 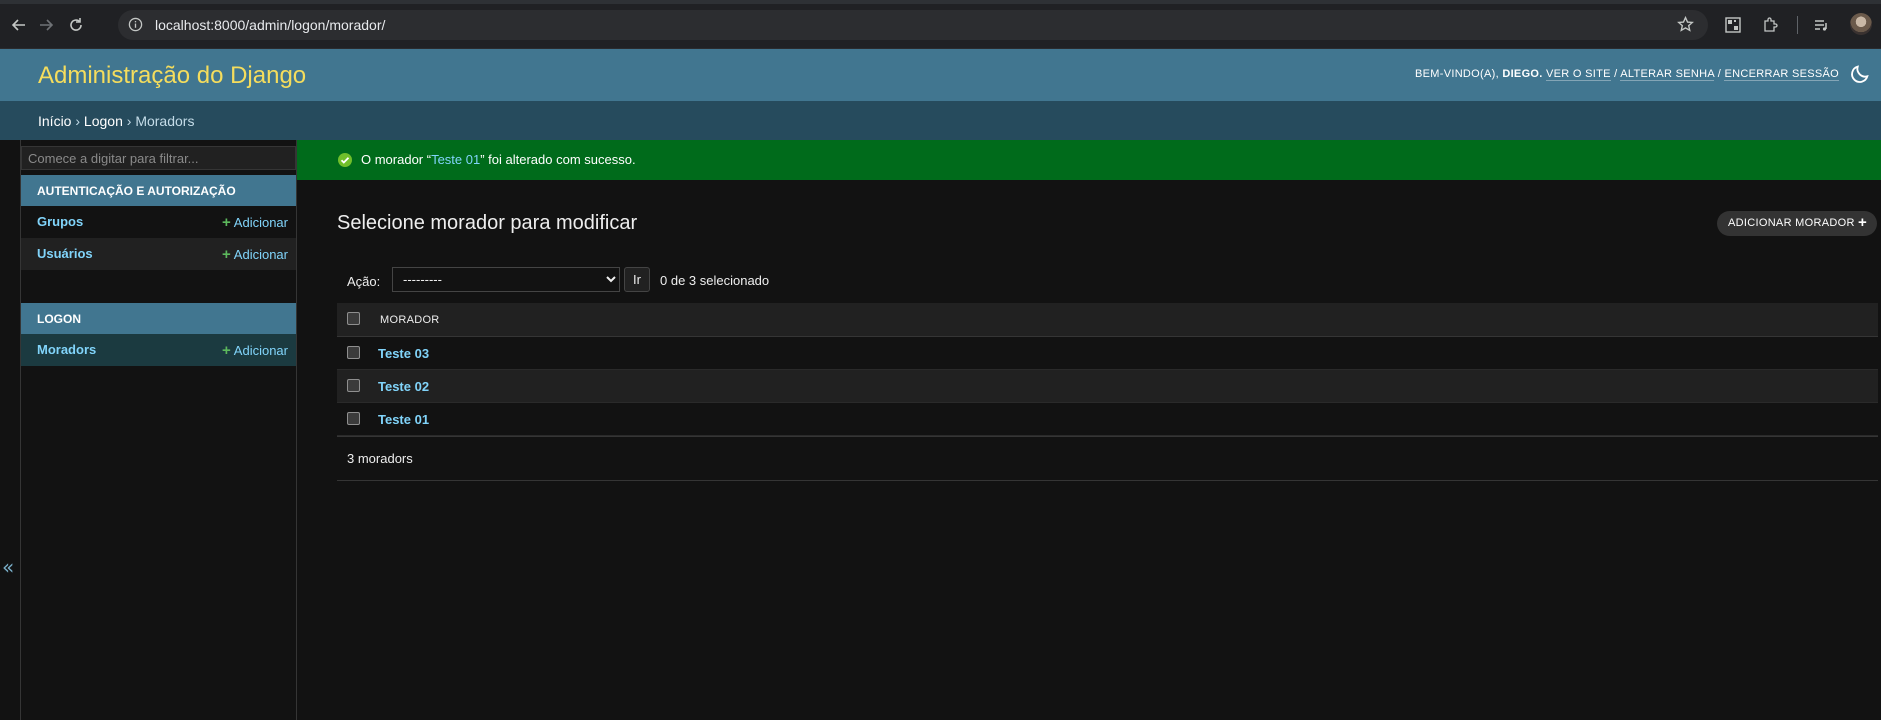 I want to click on add-morador-link: + Adicionar, so click(x=255, y=350).